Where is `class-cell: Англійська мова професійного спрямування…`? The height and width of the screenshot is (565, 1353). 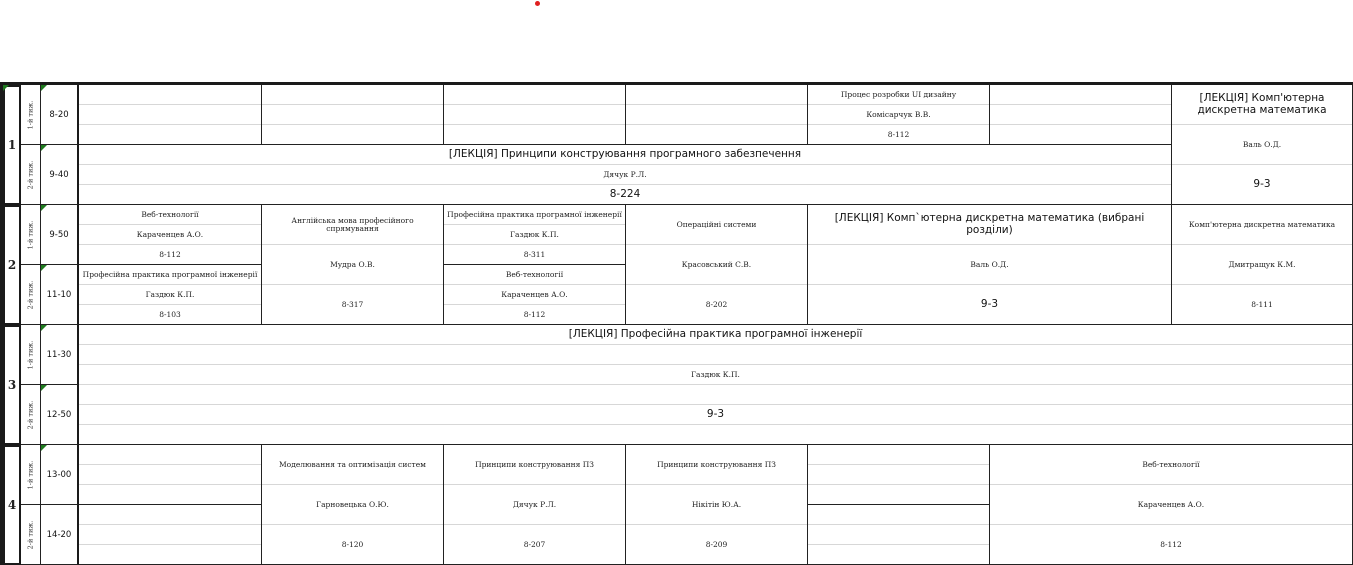 class-cell: Англійська мова професійного спрямування… is located at coordinates (353, 265).